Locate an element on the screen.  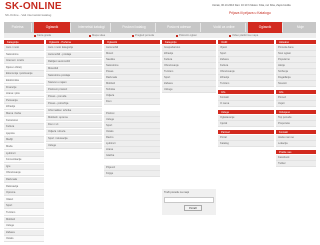
subnav-item: Pokretni oglasi is located at coordinates (186, 35).